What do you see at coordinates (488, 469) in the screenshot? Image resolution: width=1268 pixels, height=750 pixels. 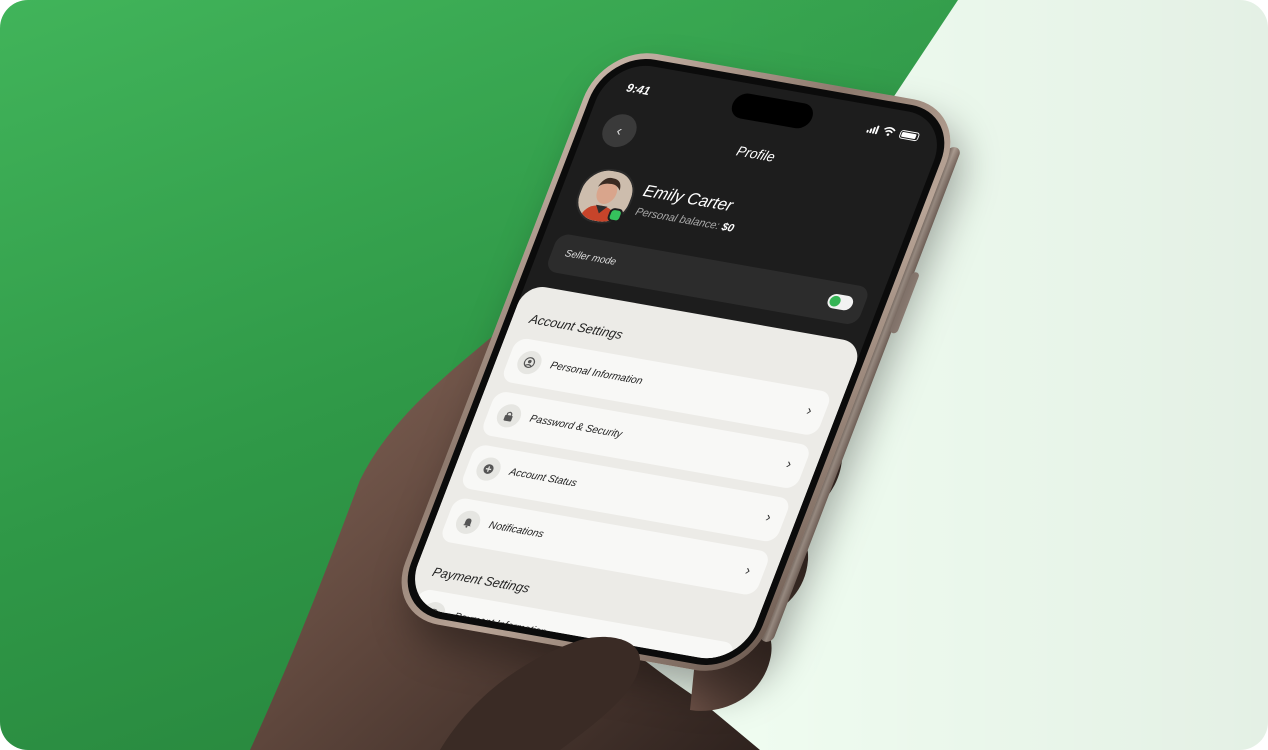 I see `status-icon` at bounding box center [488, 469].